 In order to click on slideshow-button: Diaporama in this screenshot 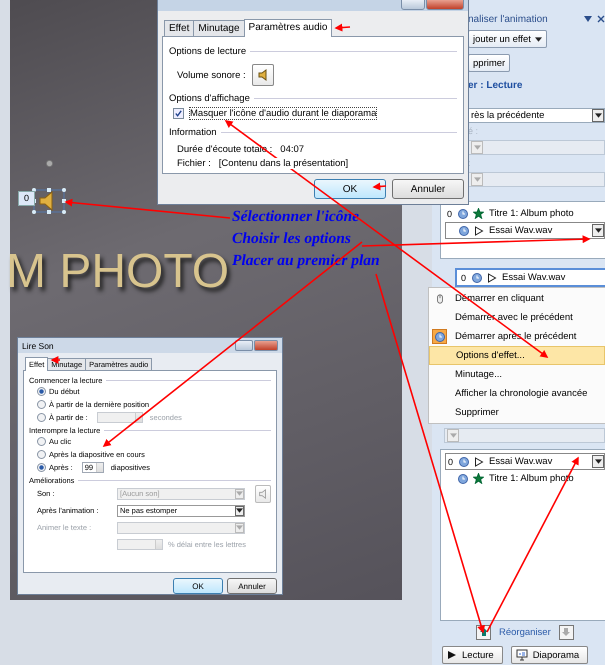, I will do `click(549, 655)`.